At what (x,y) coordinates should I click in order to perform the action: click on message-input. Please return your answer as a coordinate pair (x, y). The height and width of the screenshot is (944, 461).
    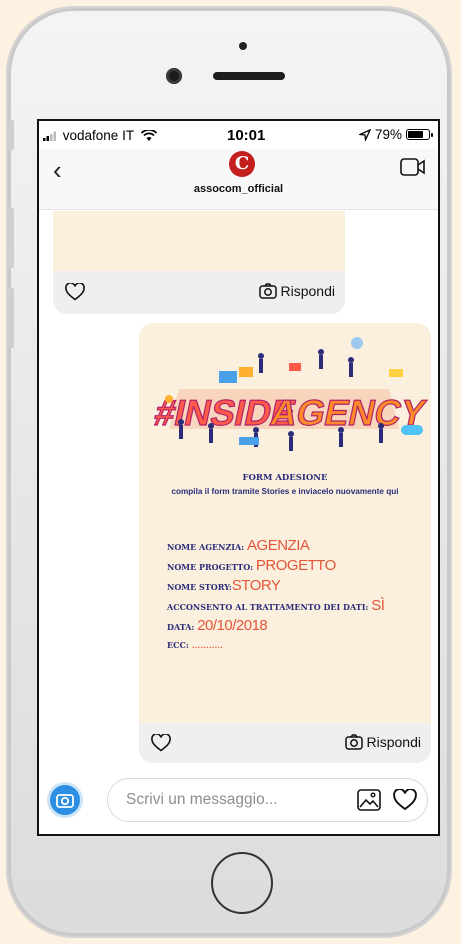
    Looking at the image, I should click on (221, 800).